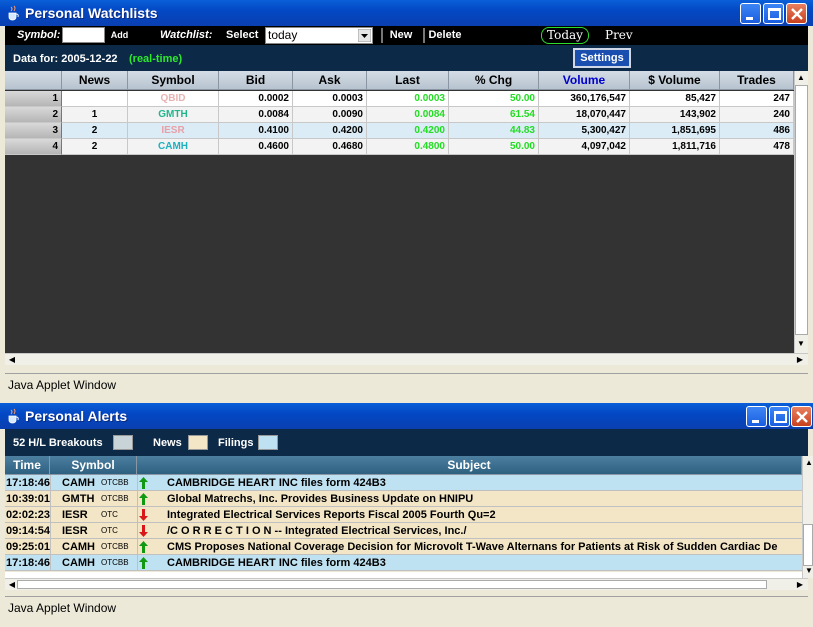 Image resolution: width=813 pixels, height=627 pixels. I want to click on col-header-chg: % Chg, so click(494, 80).